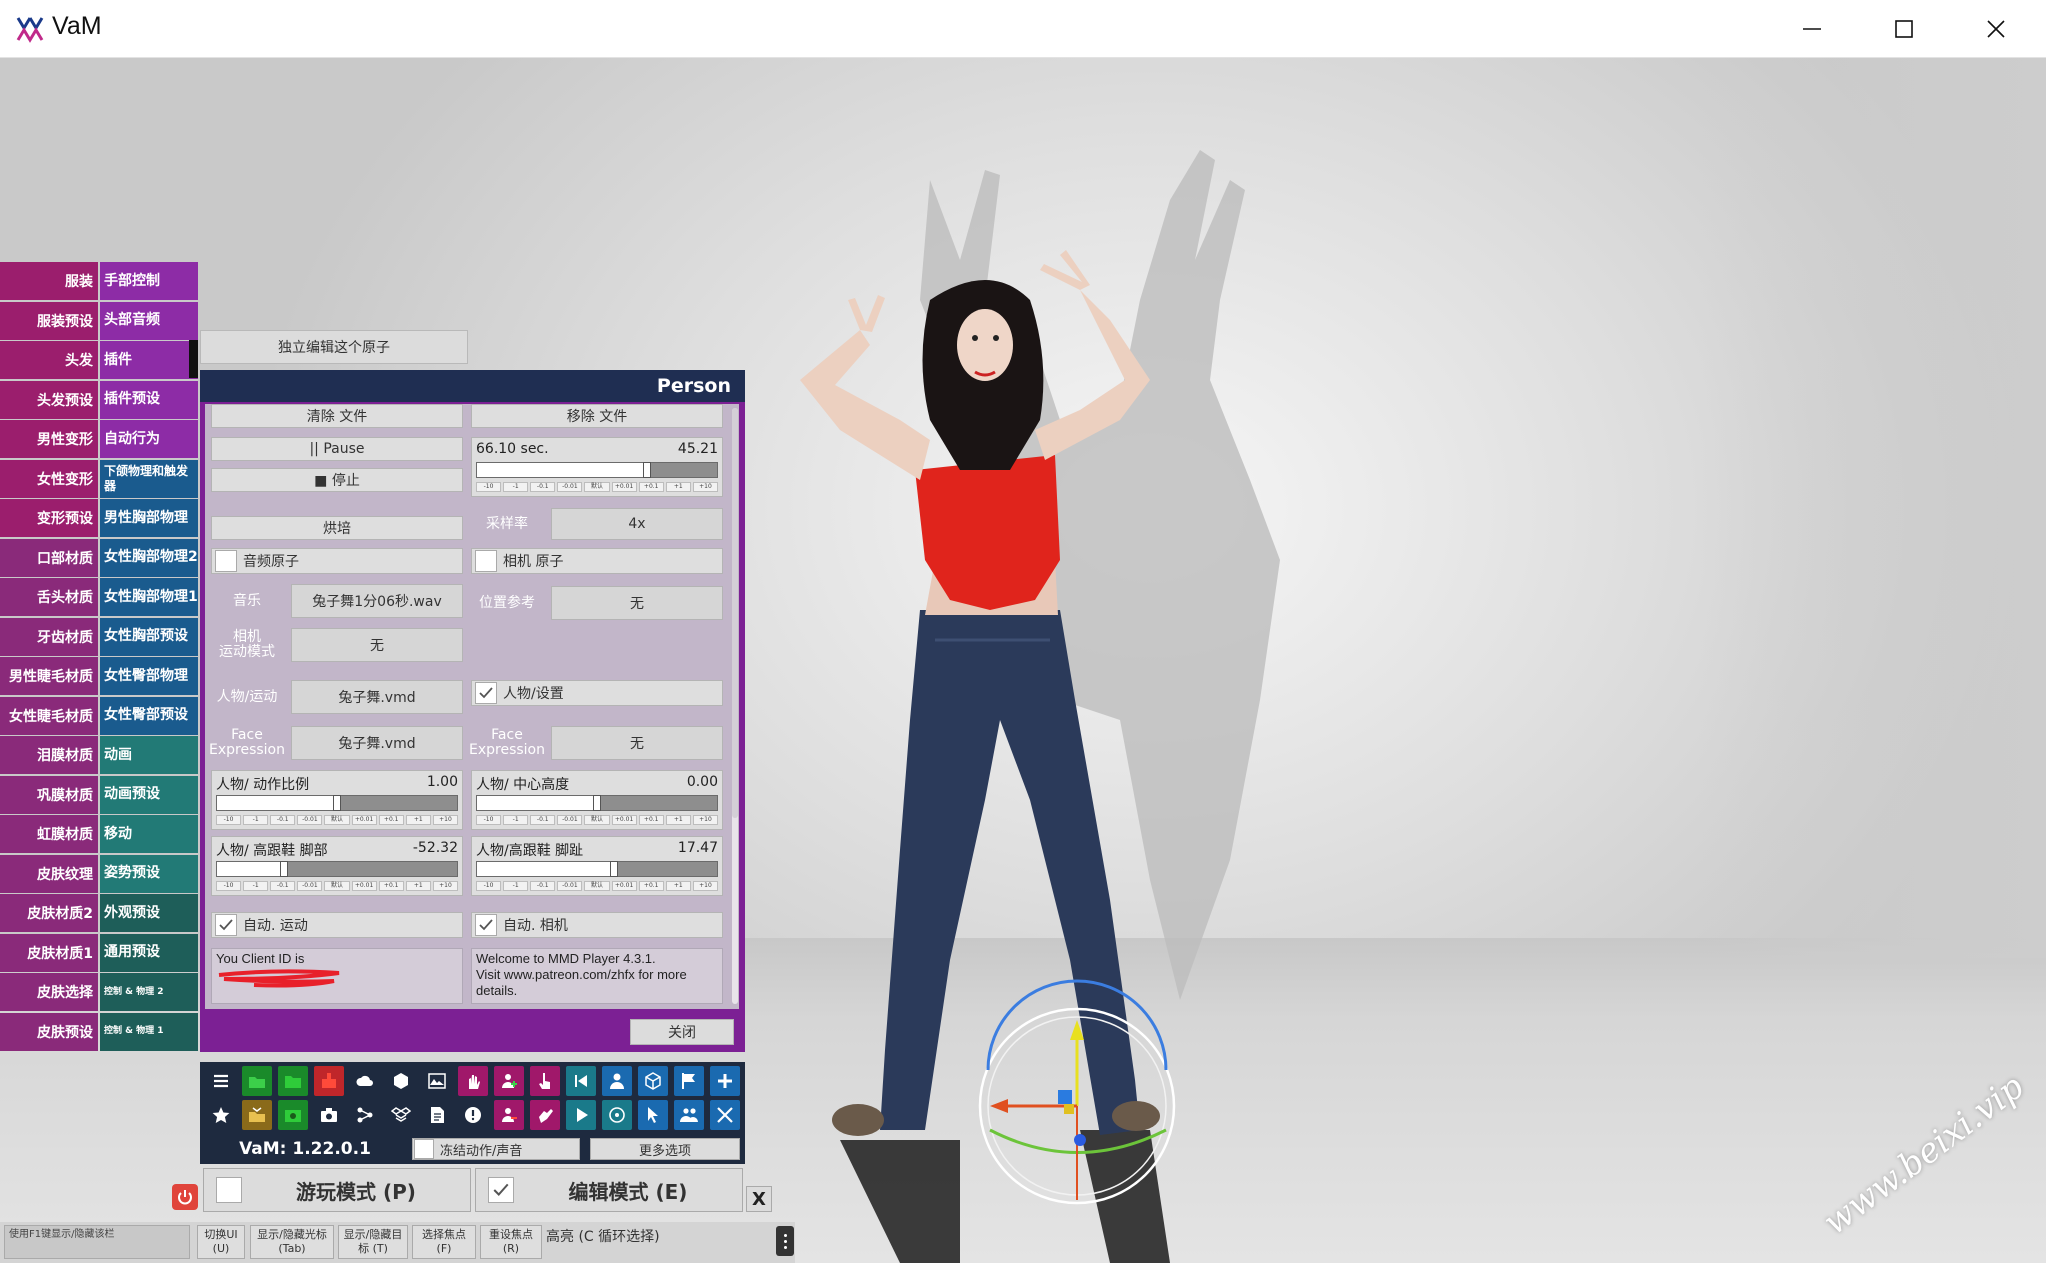  I want to click on menu-item-right: 女性臀部物理, so click(149, 676).